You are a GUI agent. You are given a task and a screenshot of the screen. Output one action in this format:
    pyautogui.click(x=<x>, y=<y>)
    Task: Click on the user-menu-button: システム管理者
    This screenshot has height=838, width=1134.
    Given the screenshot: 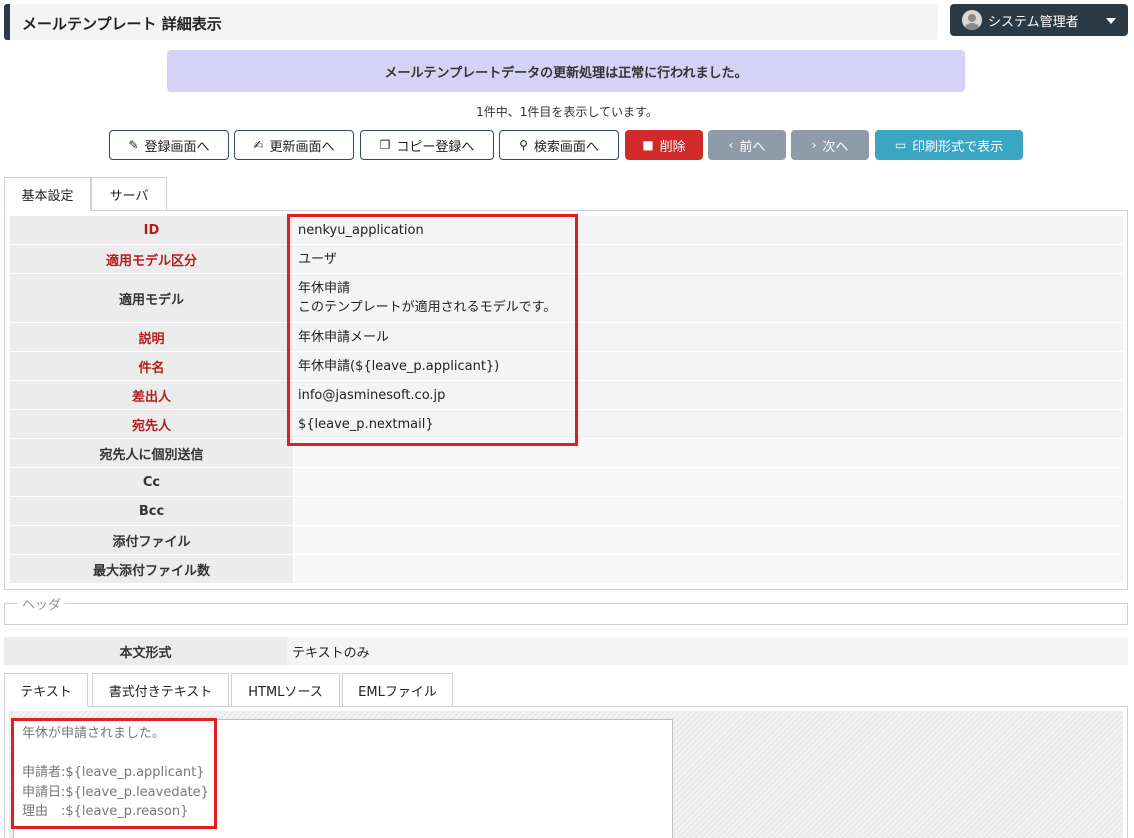 What is the action you would take?
    pyautogui.click(x=1039, y=20)
    